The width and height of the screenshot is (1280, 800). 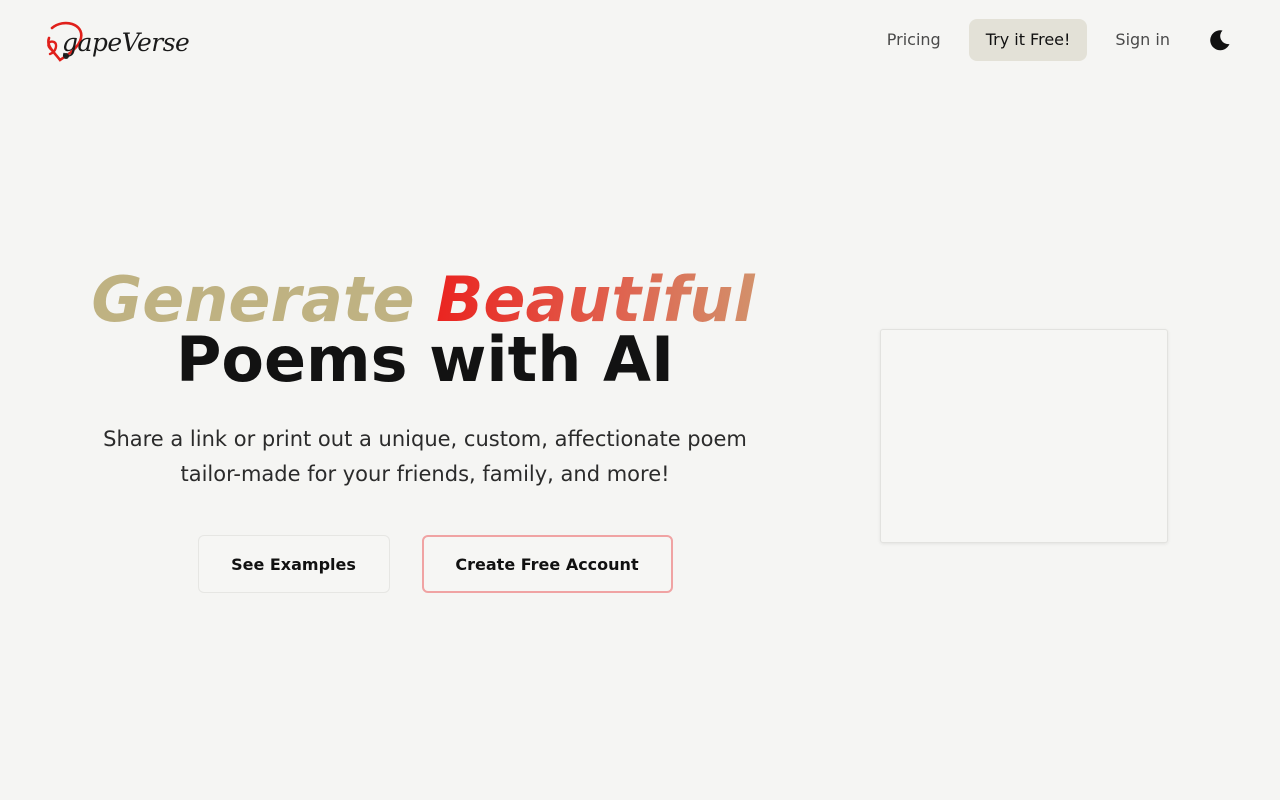 I want to click on poem-preview-card, so click(x=1024, y=436).